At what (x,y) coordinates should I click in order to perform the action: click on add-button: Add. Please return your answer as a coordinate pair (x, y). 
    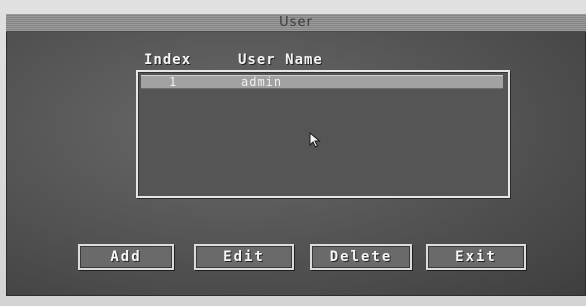
    Looking at the image, I should click on (126, 257).